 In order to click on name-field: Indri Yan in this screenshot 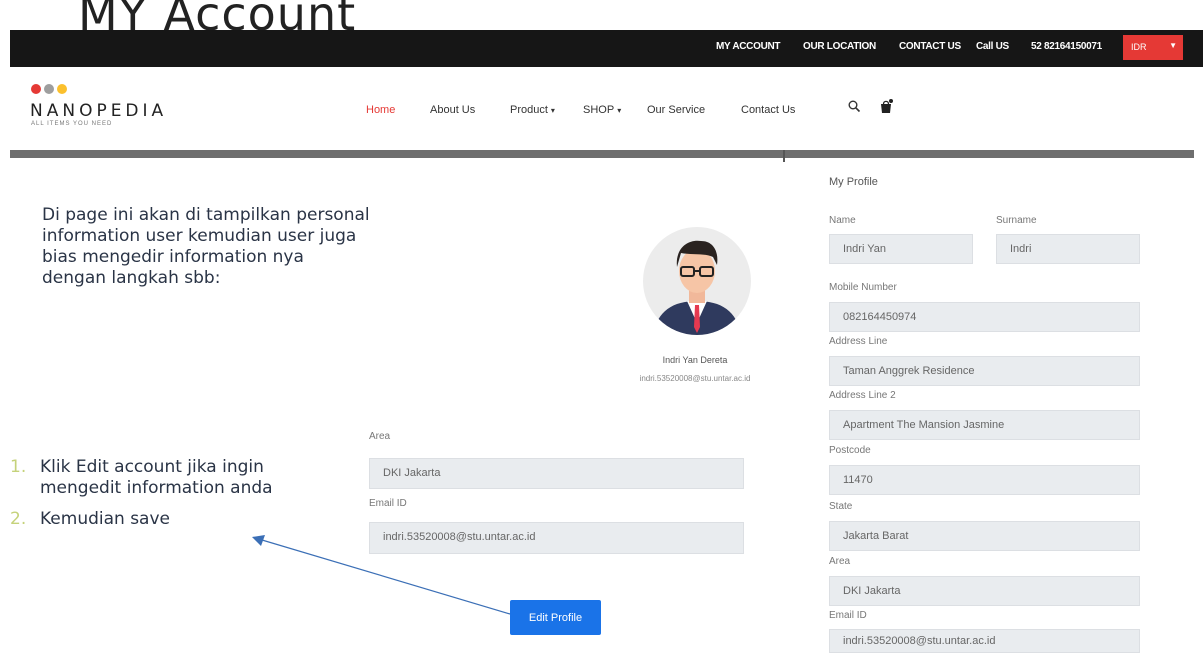, I will do `click(901, 249)`.